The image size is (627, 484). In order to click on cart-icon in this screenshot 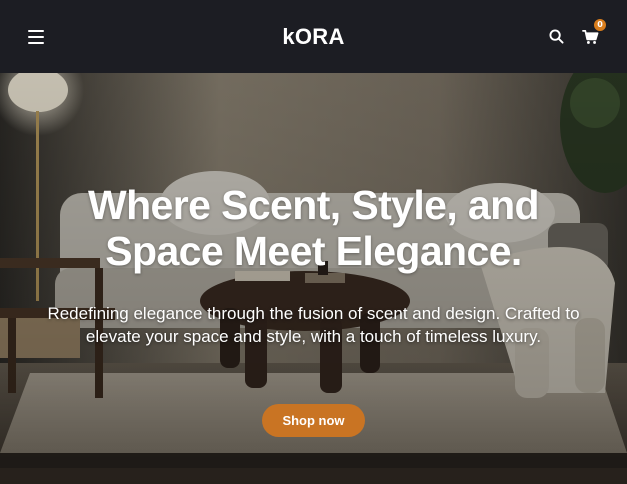, I will do `click(589, 36)`.